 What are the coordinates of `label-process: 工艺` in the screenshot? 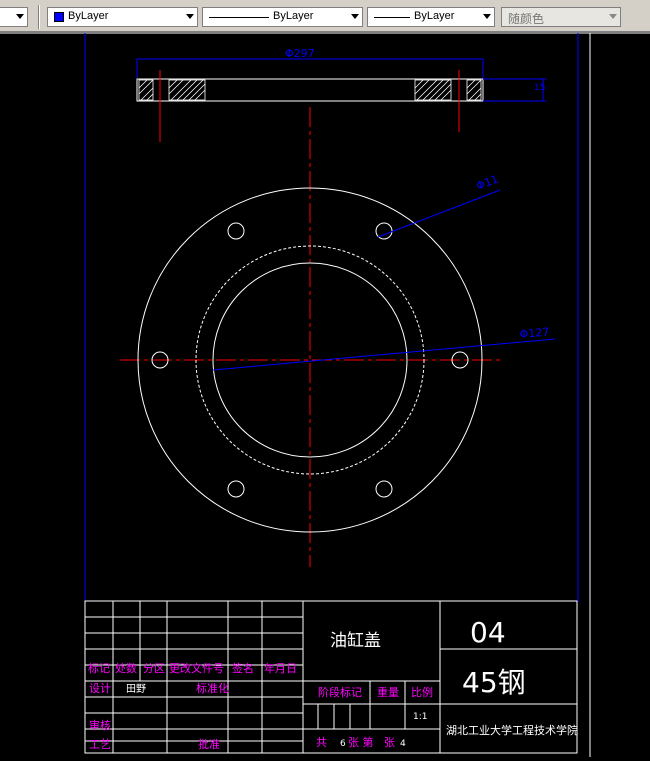 It's located at (100, 744).